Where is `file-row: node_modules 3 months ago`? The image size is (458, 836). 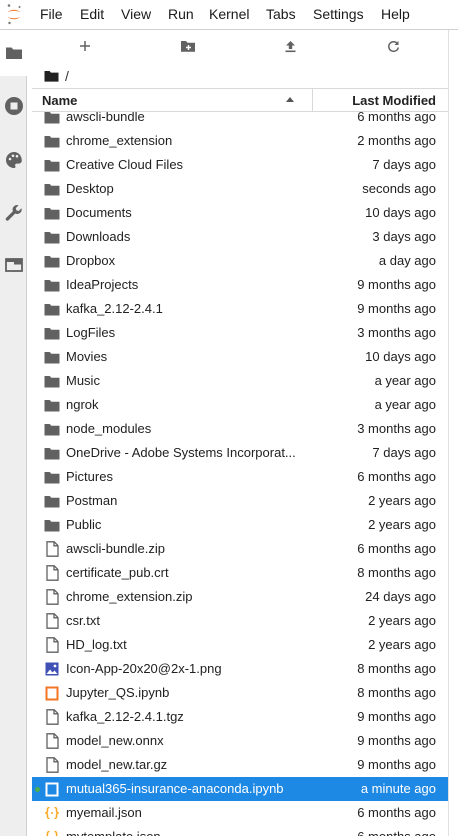
file-row: node_modules 3 months ago is located at coordinates (240, 429).